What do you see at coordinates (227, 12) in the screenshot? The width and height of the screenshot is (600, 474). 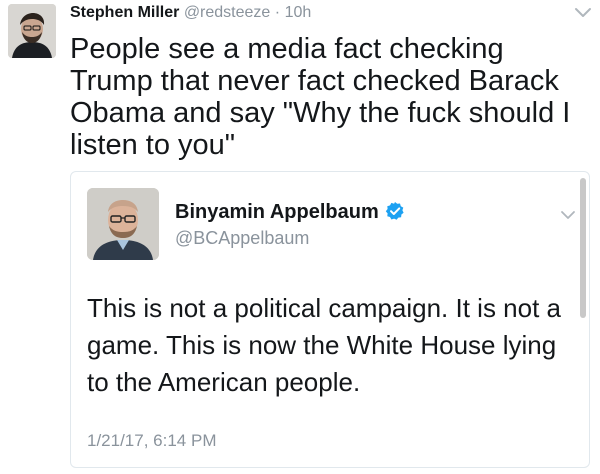 I see `author-handle: @redsteeze` at bounding box center [227, 12].